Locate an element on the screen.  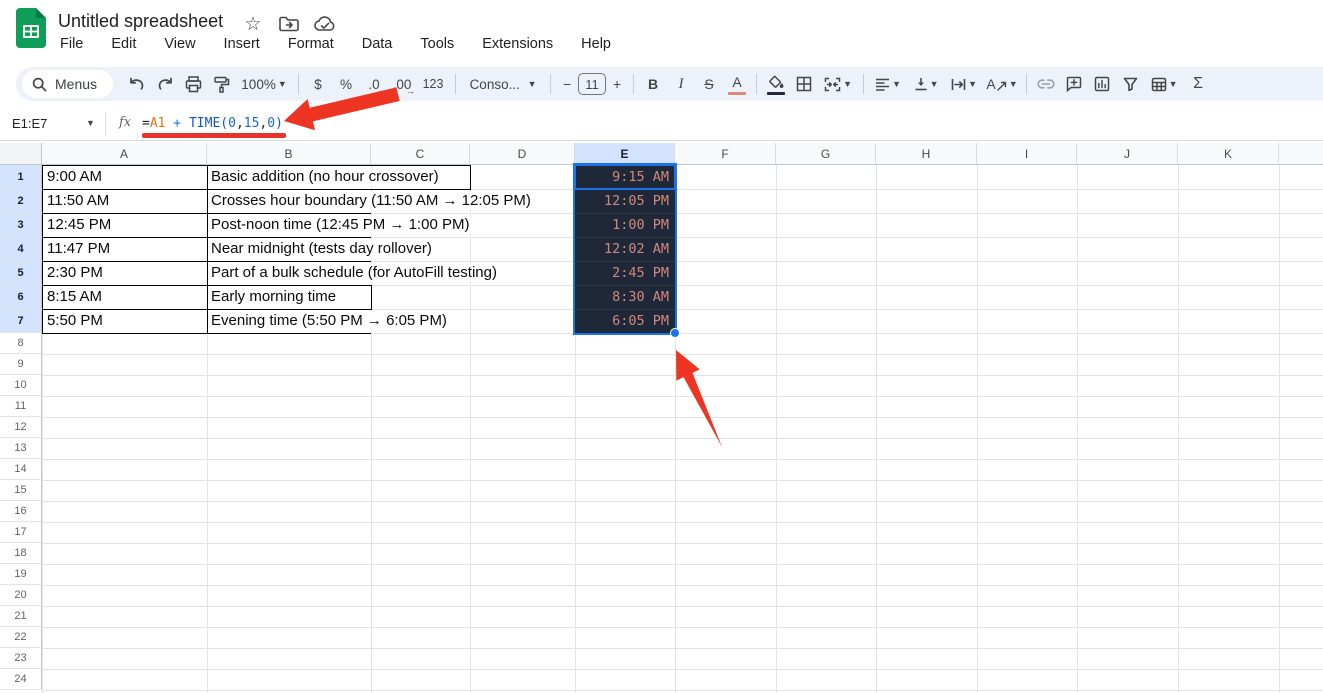
print-button is located at coordinates (193, 84).